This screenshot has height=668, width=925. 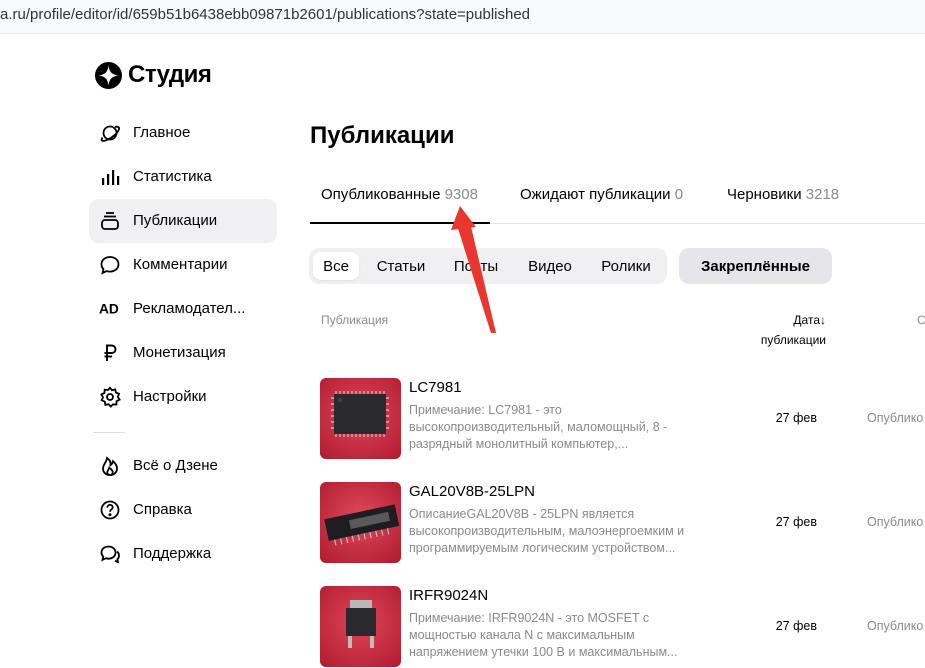 What do you see at coordinates (435, 387) in the screenshot?
I see `publication-title: LC7981` at bounding box center [435, 387].